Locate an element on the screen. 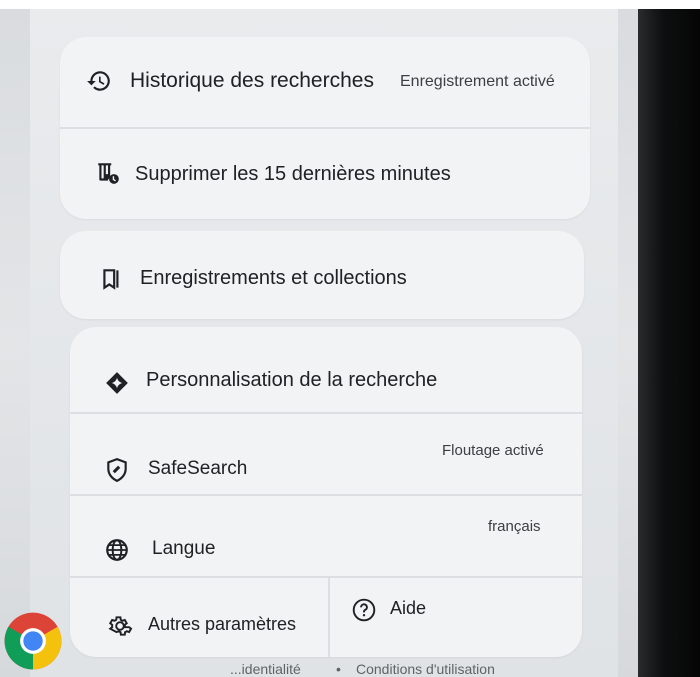 This screenshot has height=677, width=700. search-history-status: Enregistrement activé is located at coordinates (477, 81).